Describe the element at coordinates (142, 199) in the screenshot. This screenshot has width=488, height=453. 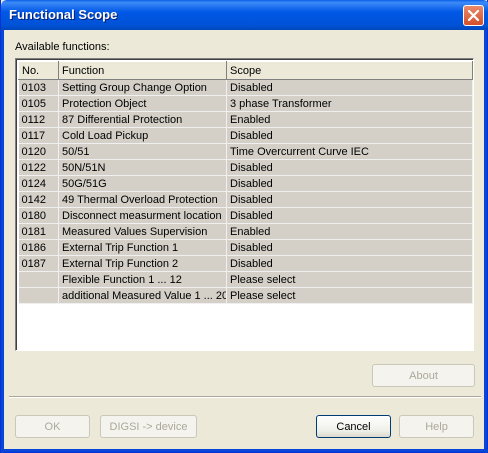
I see `cell-function: 49 Thermal Overload Protection` at that location.